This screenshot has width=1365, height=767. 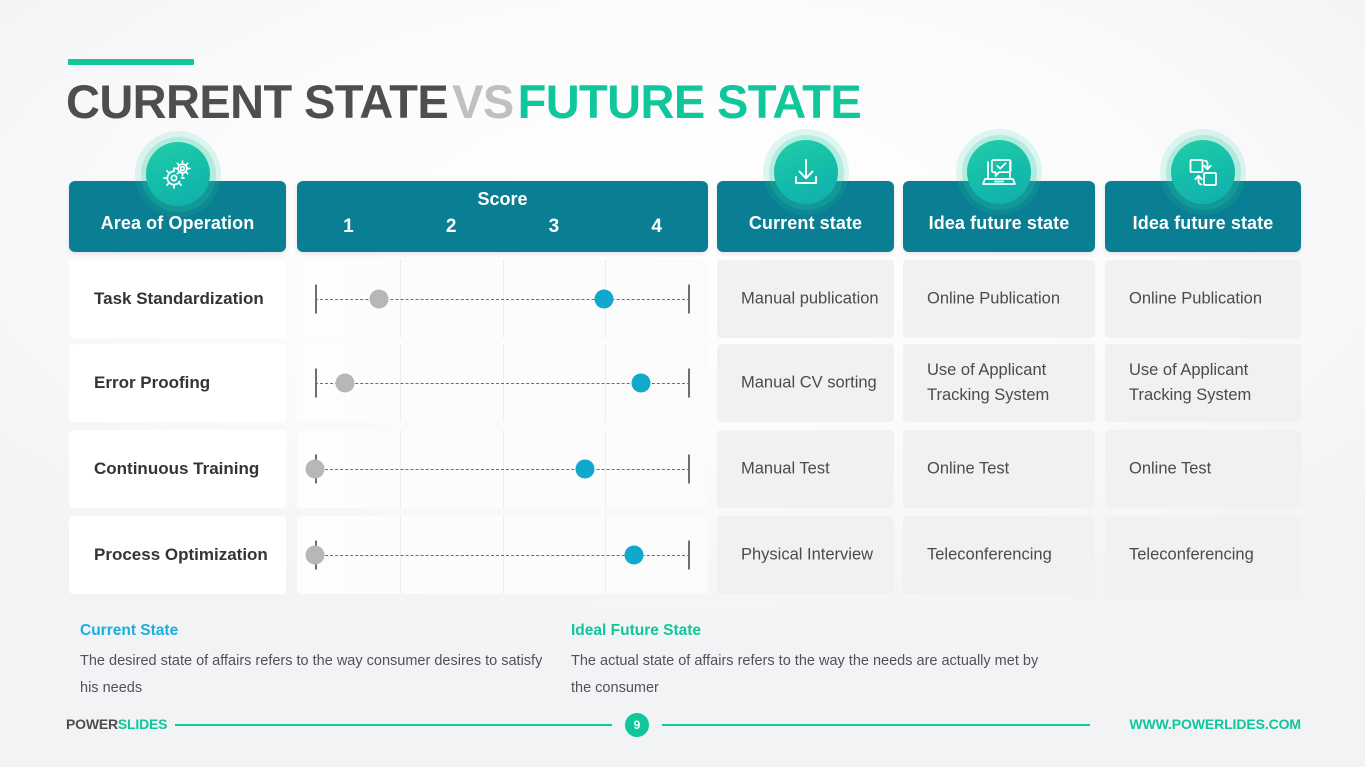 I want to click on table-row-future-state-1-cell: Online Test, so click(x=999, y=469).